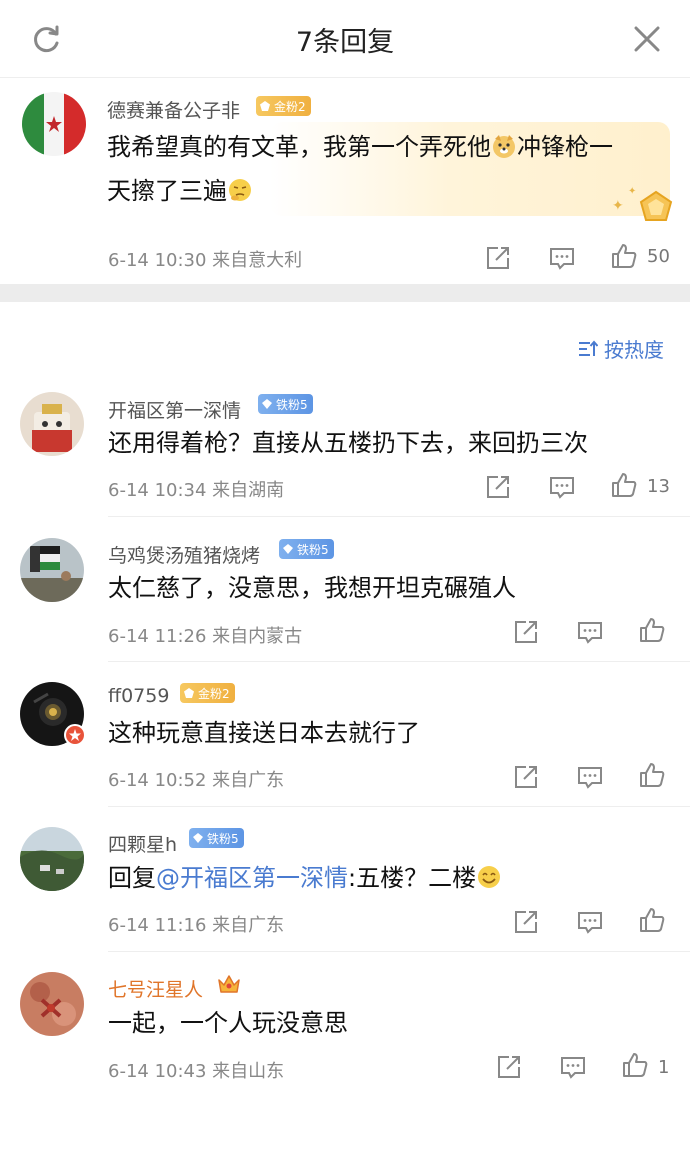 The width and height of the screenshot is (690, 1150). I want to click on comment-text: 还用得着枪？直接从五楼扔下去，来回扔三次, so click(348, 443).